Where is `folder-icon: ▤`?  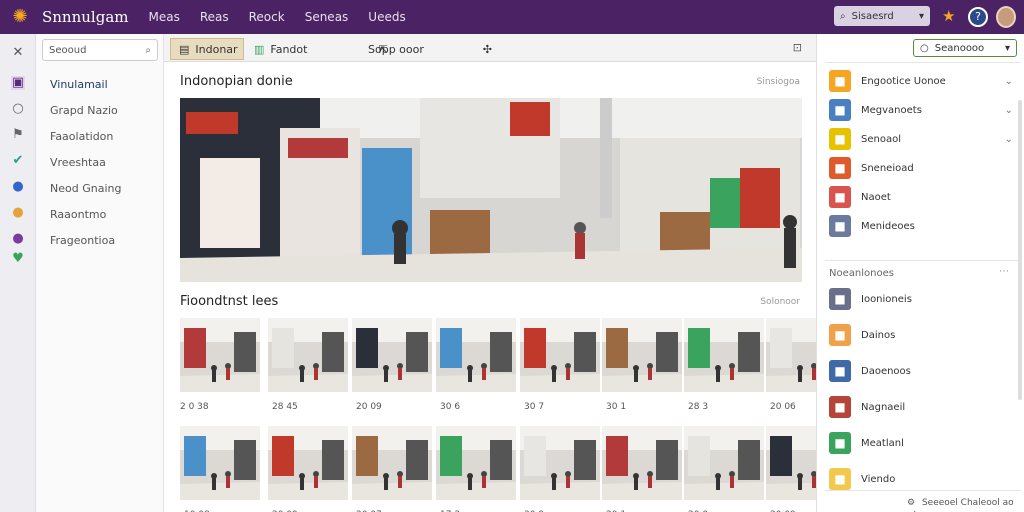 folder-icon: ▤ is located at coordinates (184, 49).